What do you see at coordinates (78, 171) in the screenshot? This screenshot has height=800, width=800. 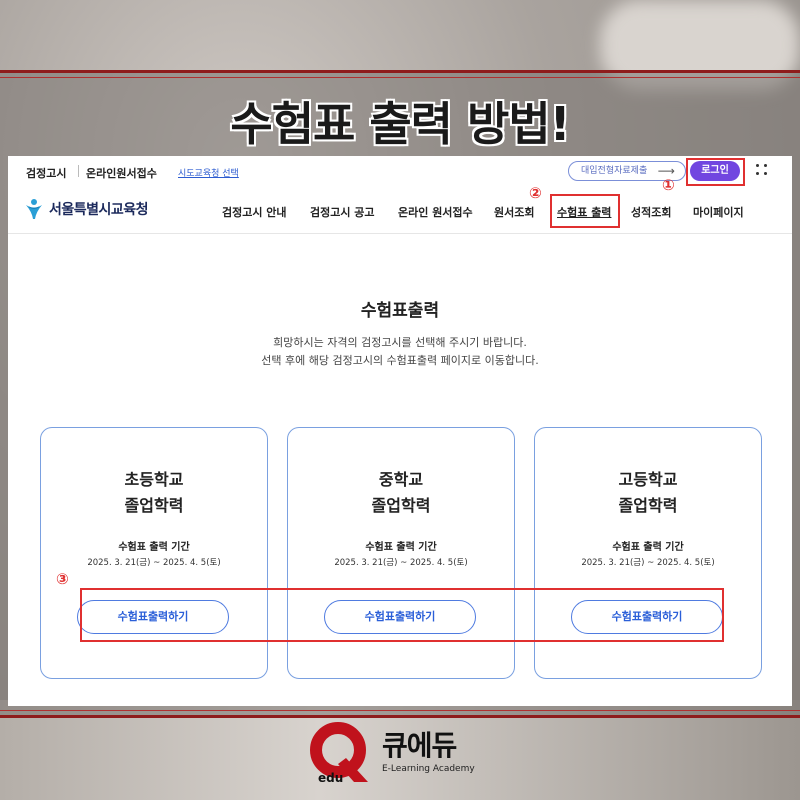 I see `divider` at bounding box center [78, 171].